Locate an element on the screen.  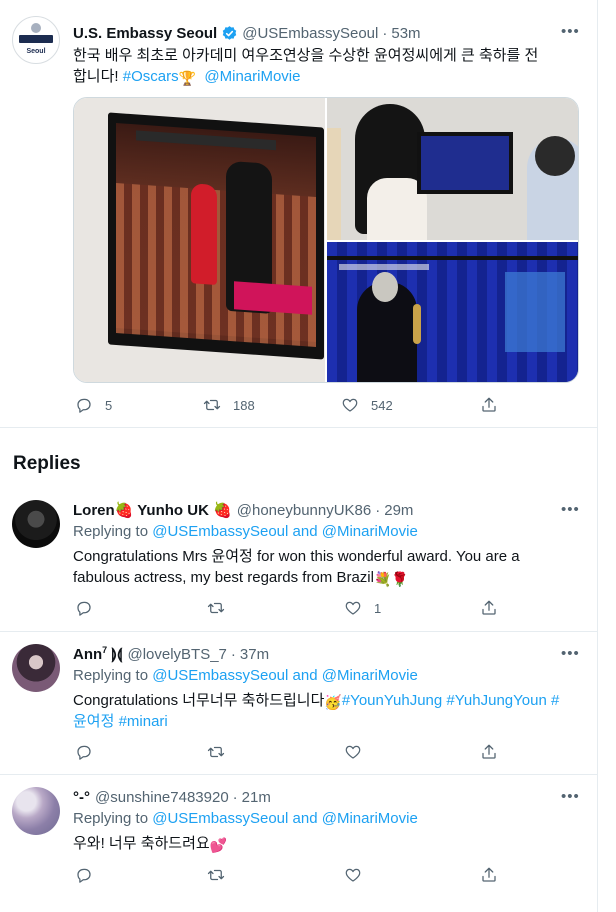
seal-band is located at coordinates (36, 39).